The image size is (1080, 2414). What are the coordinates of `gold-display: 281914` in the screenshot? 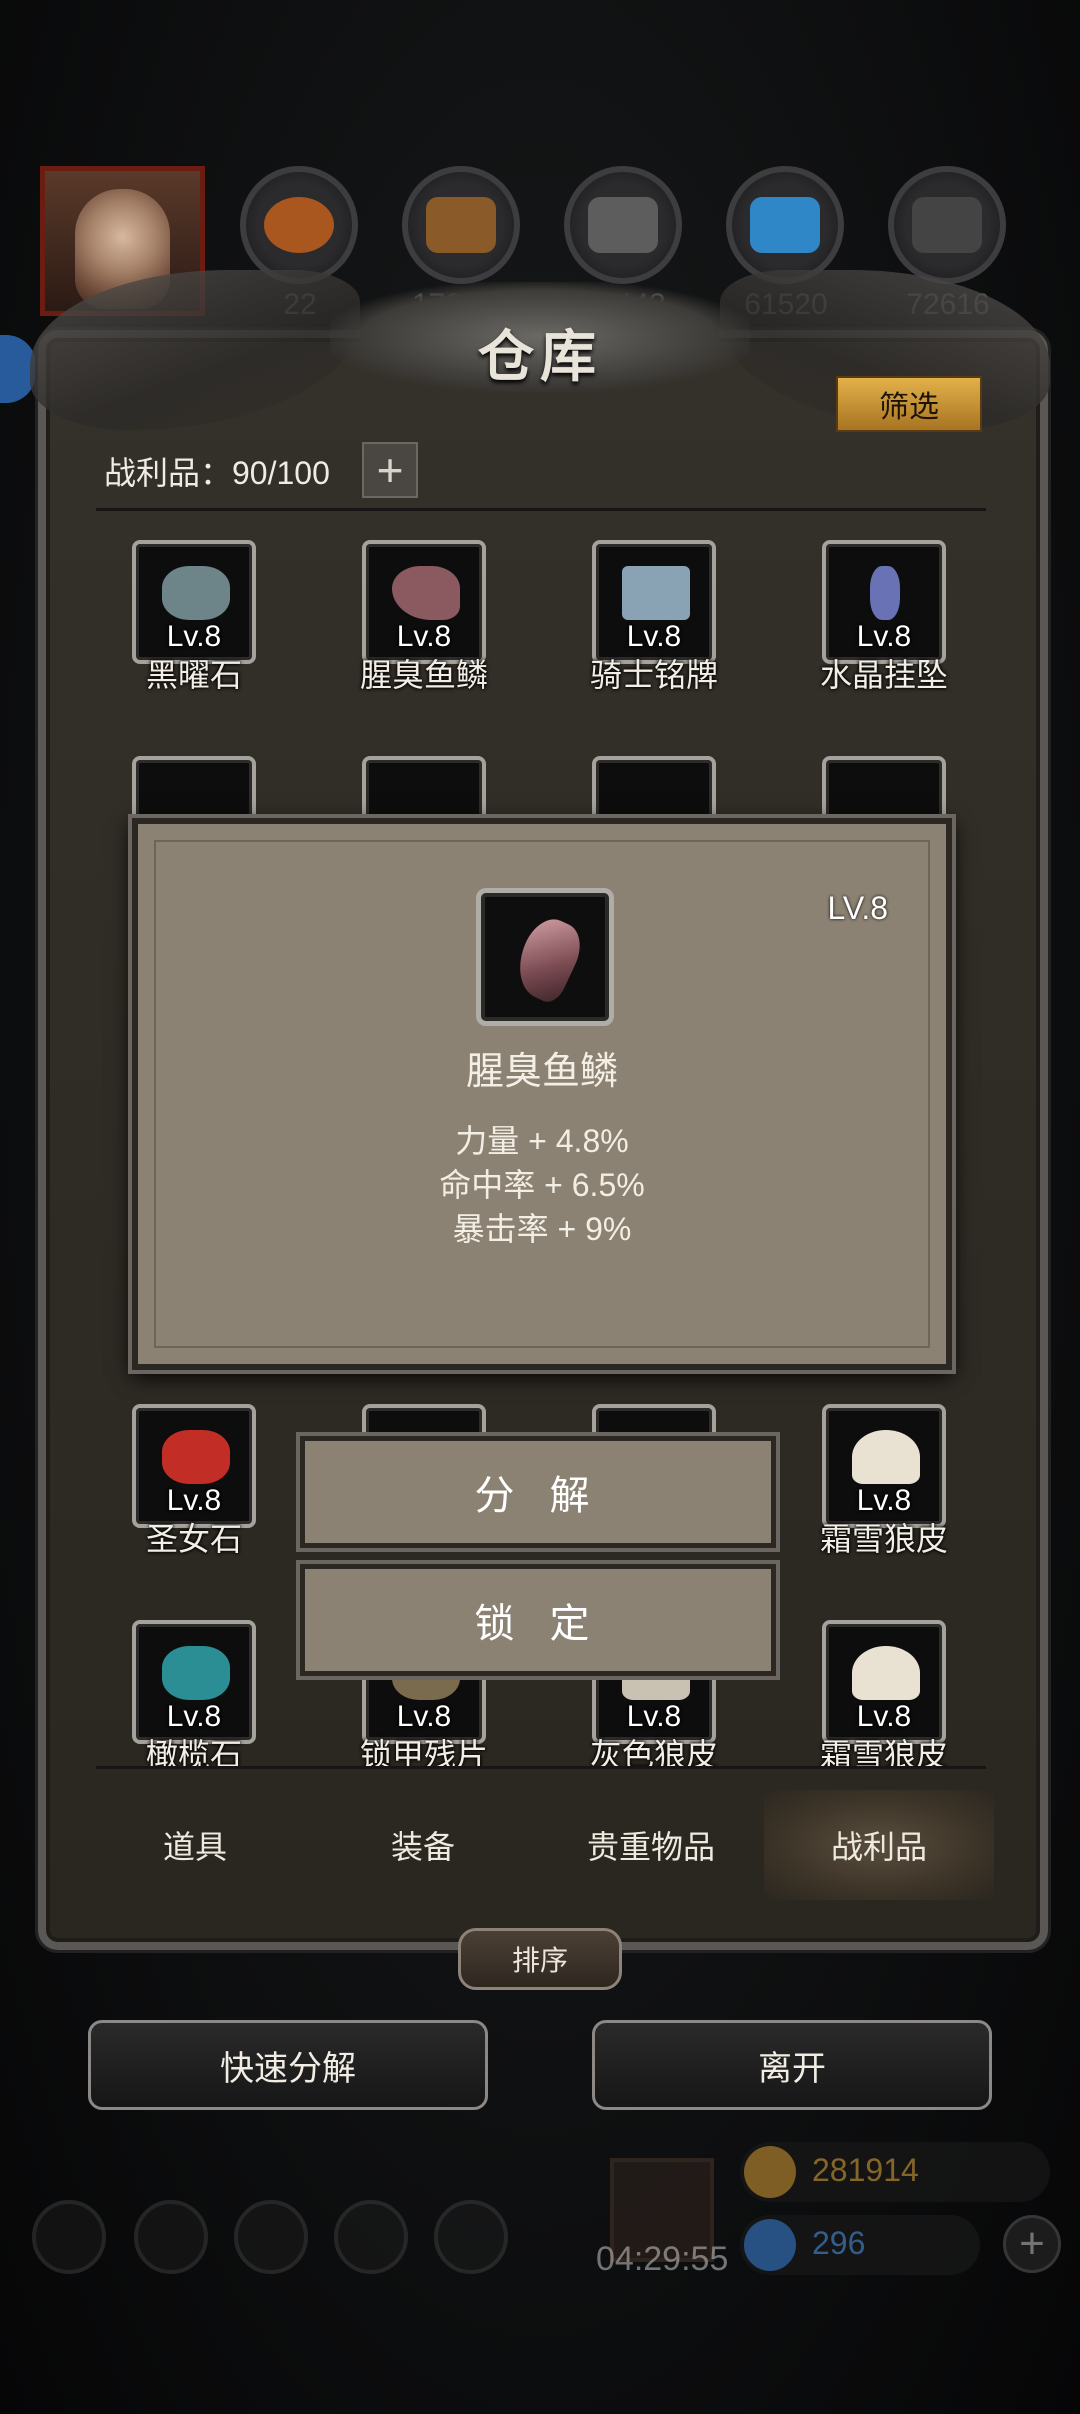 It's located at (895, 2172).